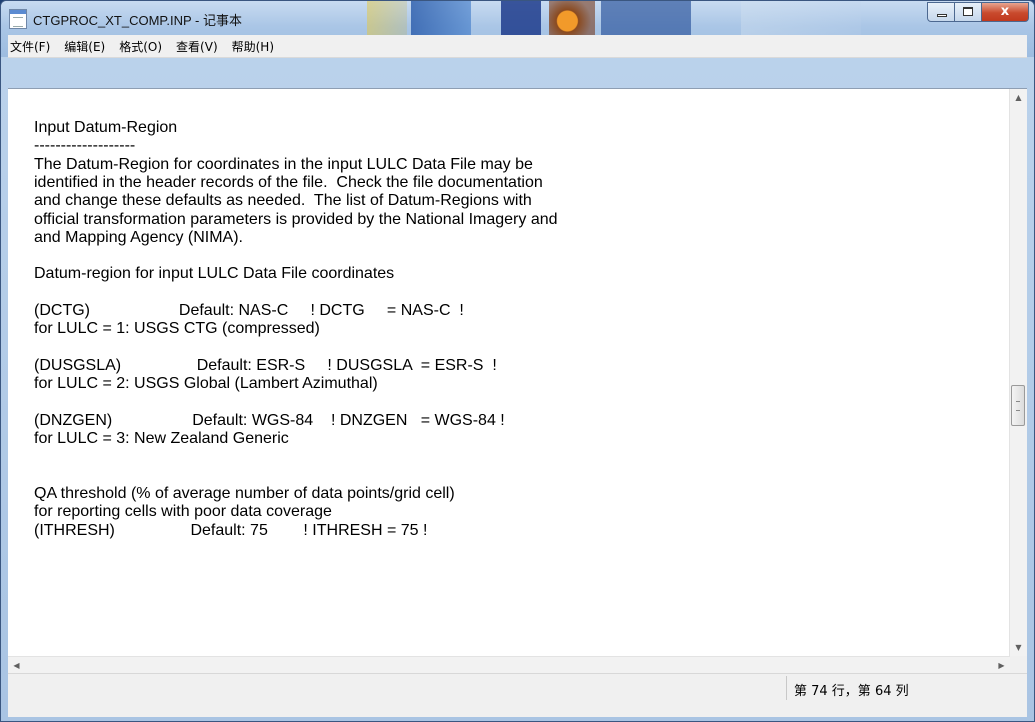 This screenshot has width=1035, height=722. Describe the element at coordinates (140, 46) in the screenshot. I see `menu-format: 格式(O)` at that location.